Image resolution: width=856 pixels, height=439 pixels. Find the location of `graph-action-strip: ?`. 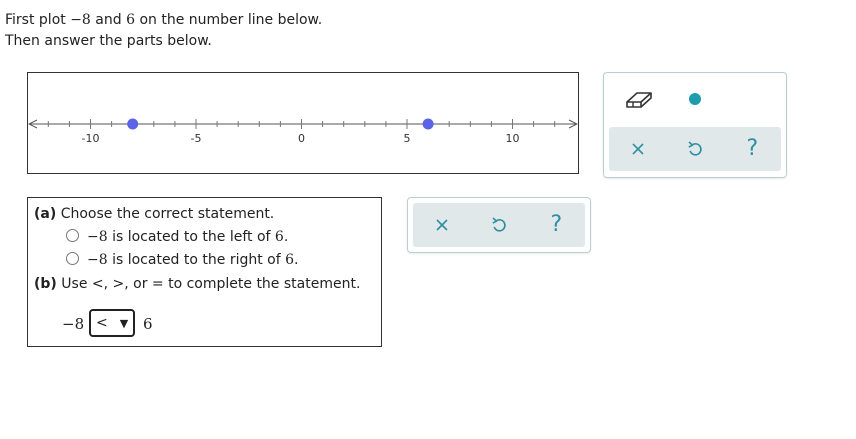

graph-action-strip: ? is located at coordinates (695, 149).